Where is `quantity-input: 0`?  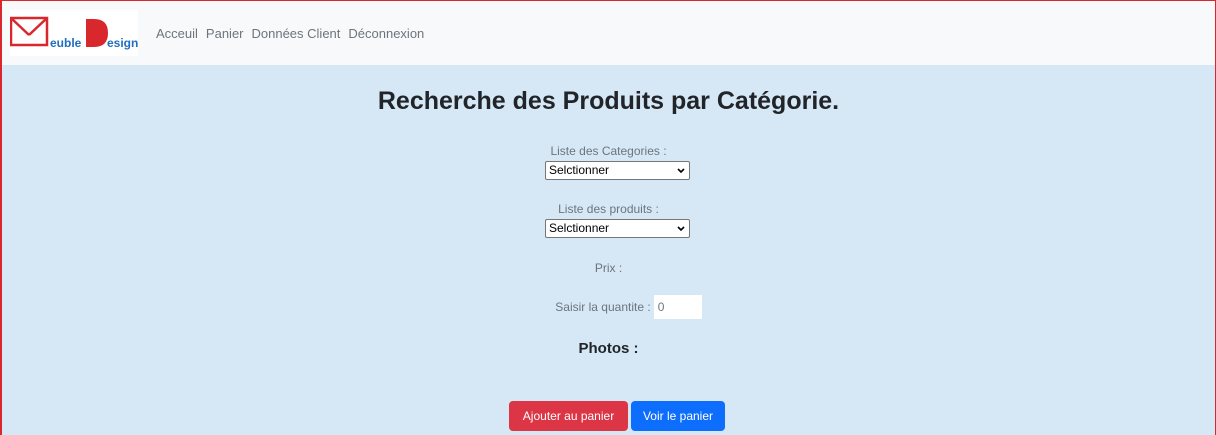
quantity-input: 0 is located at coordinates (677, 306).